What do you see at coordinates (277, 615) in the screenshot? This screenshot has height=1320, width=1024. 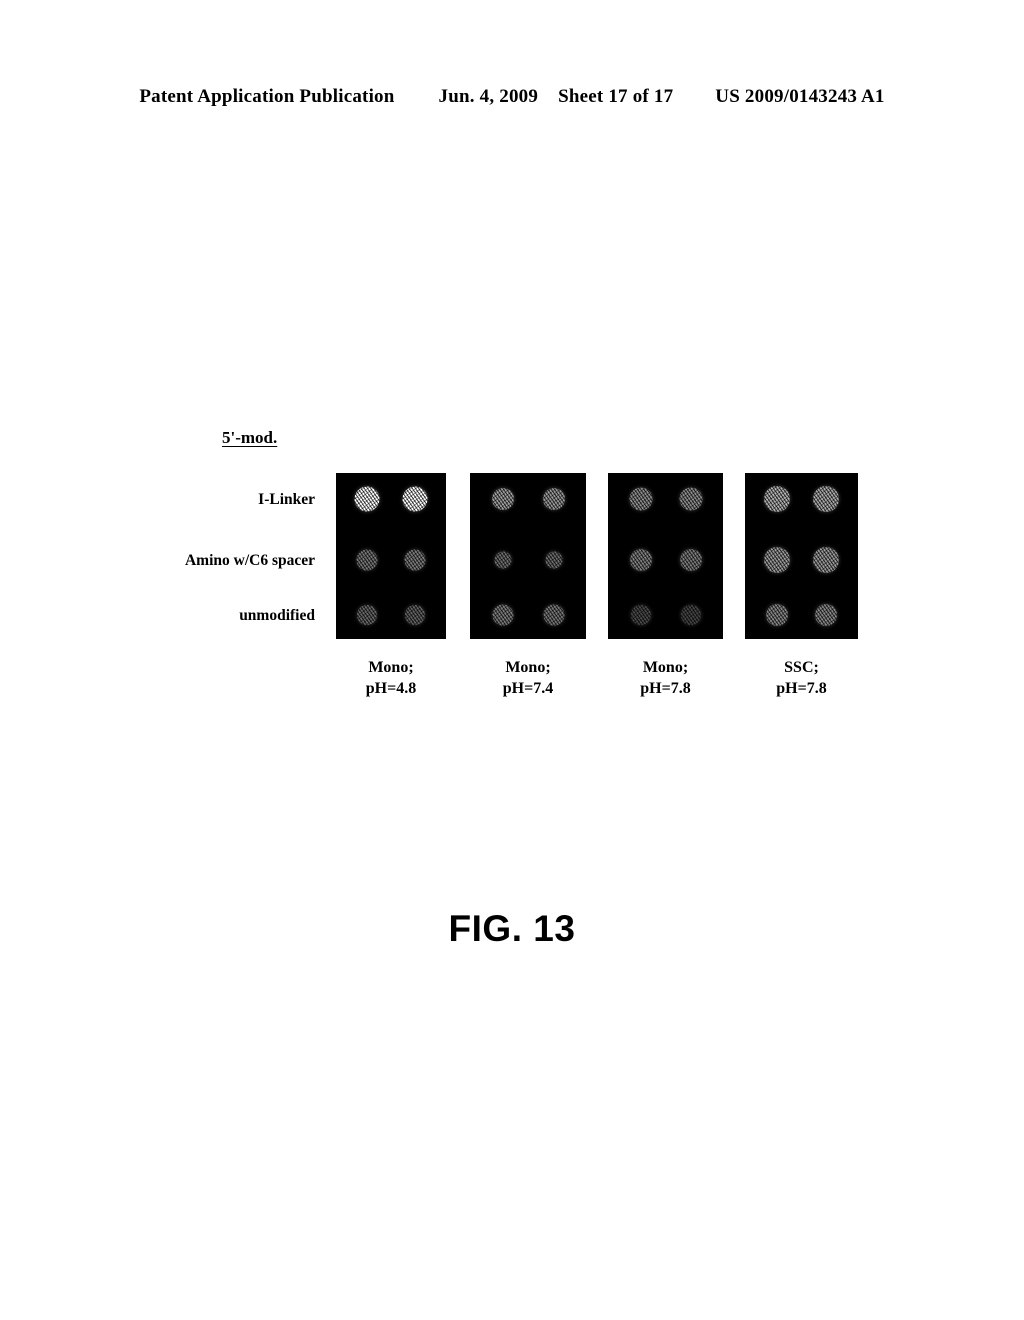 I see `row-label-unmodified: unmodified` at bounding box center [277, 615].